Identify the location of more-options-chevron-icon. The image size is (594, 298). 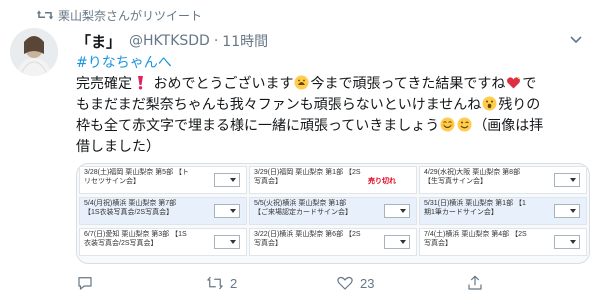
(576, 40).